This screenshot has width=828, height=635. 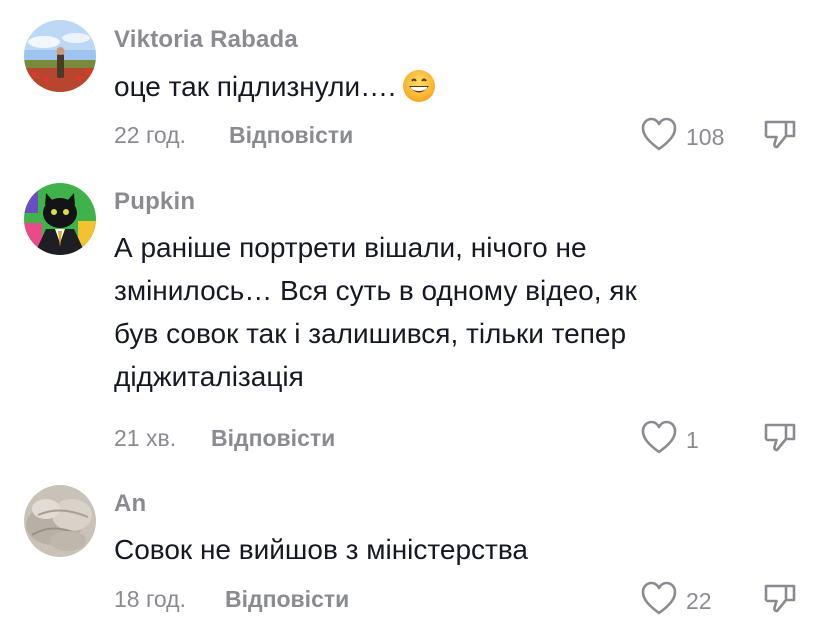 I want to click on like-count: 108, so click(x=705, y=136).